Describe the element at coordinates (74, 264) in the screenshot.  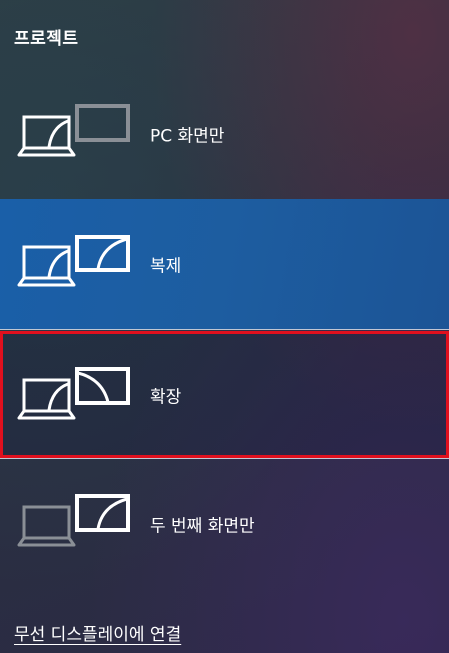
I see `duplicate-icon` at that location.